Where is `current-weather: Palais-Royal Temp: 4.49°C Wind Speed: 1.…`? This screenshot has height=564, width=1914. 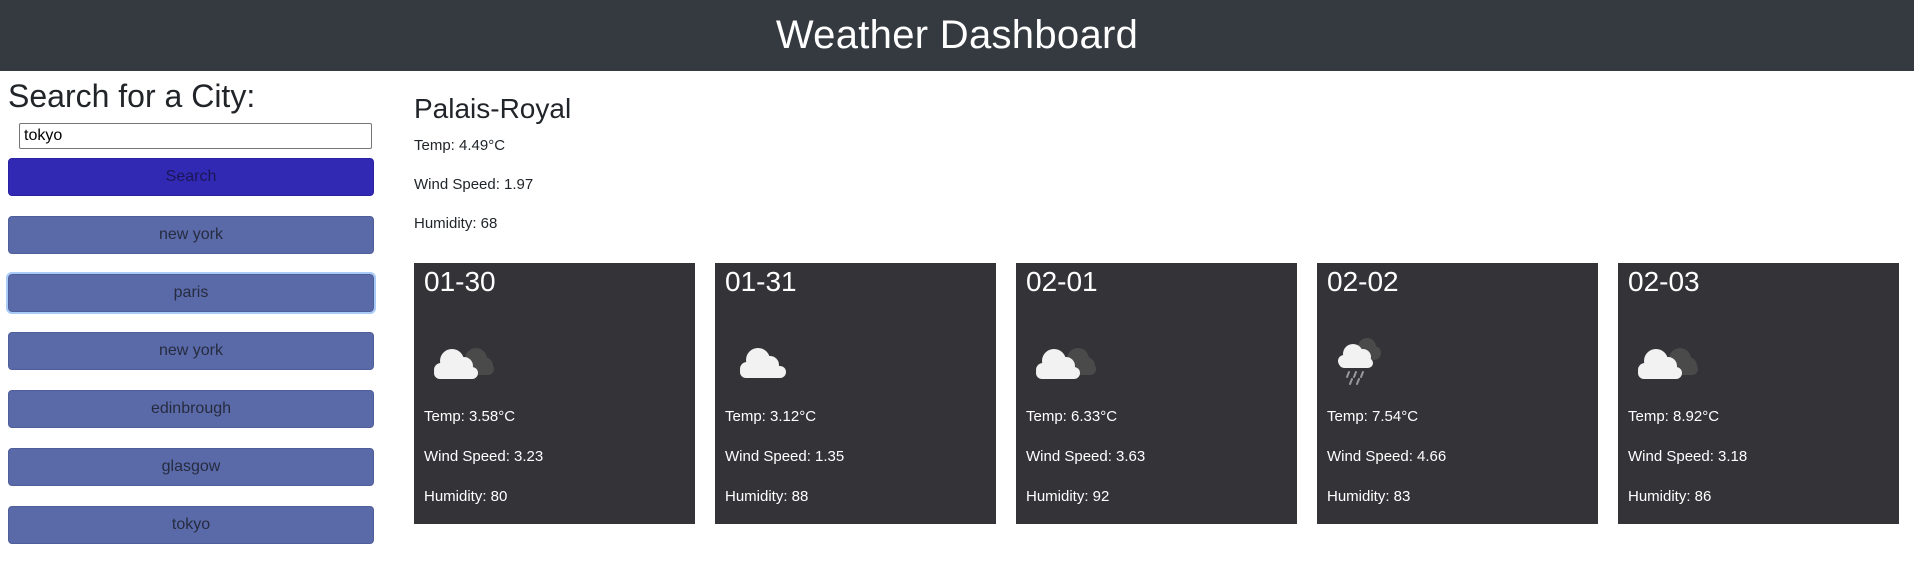
current-weather: Palais-Royal Temp: 4.49°C Wind Speed: 1.… is located at coordinates (492, 162).